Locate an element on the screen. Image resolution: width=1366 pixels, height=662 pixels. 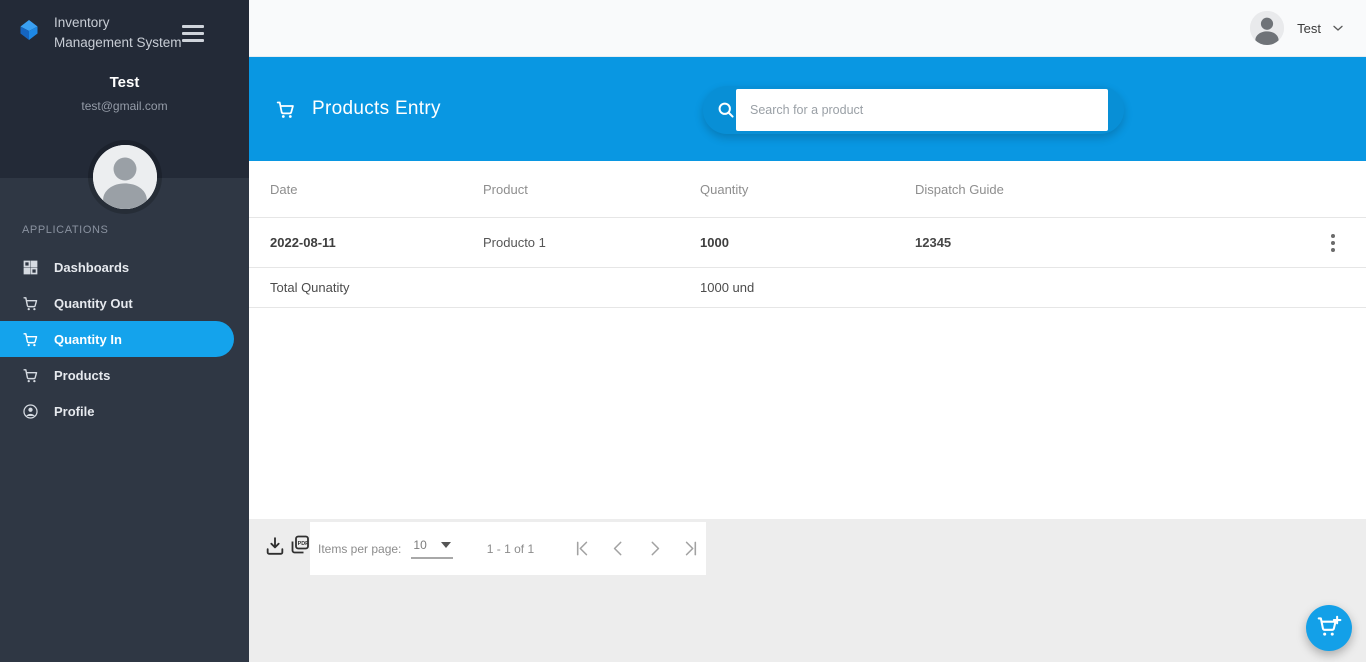
person-icon is located at coordinates (30, 411).